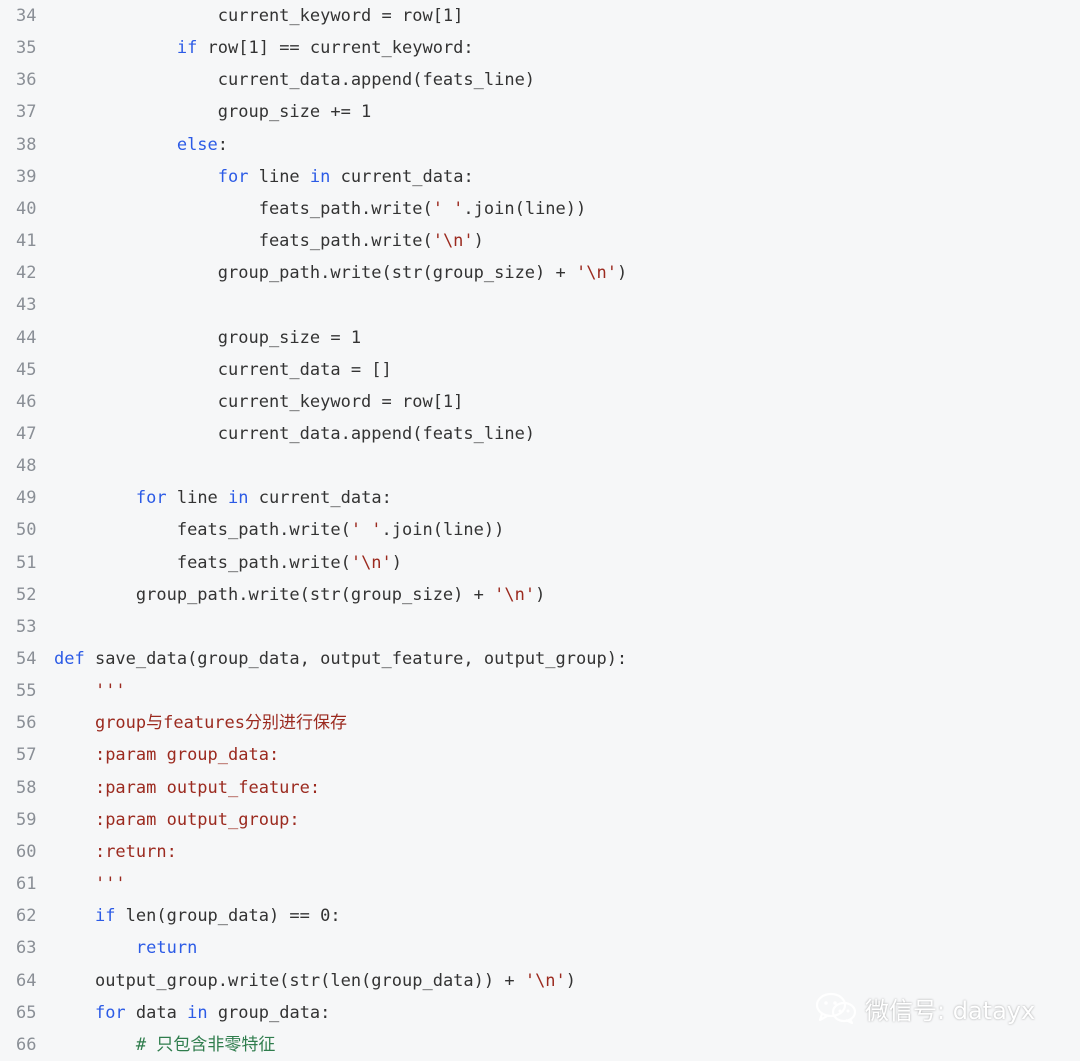 This screenshot has width=1080, height=1061. I want to click on code-token: in, so click(197, 1012).